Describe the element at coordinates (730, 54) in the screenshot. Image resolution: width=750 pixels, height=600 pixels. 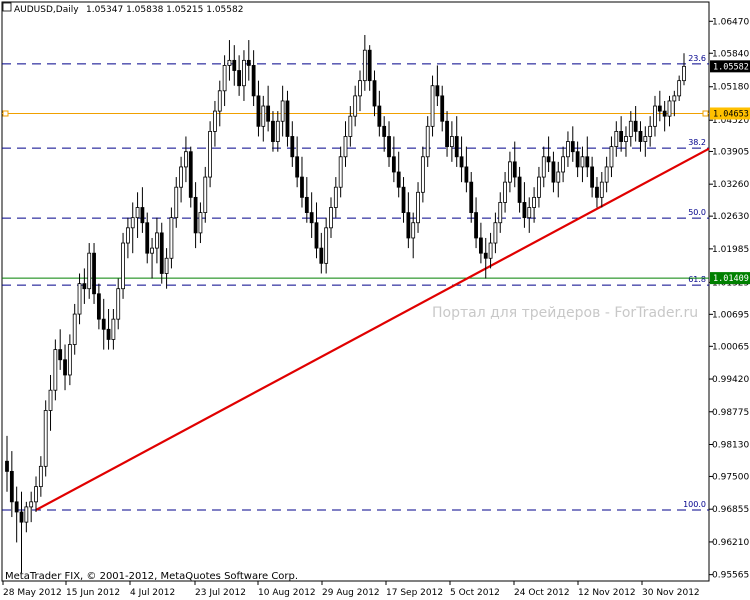
I see `y-tick-label: 1.05840` at that location.